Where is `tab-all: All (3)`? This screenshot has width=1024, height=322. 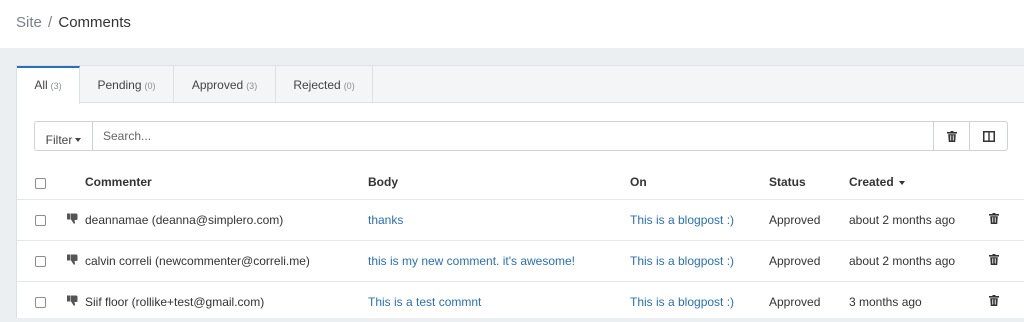 tab-all: All (3) is located at coordinates (48, 85).